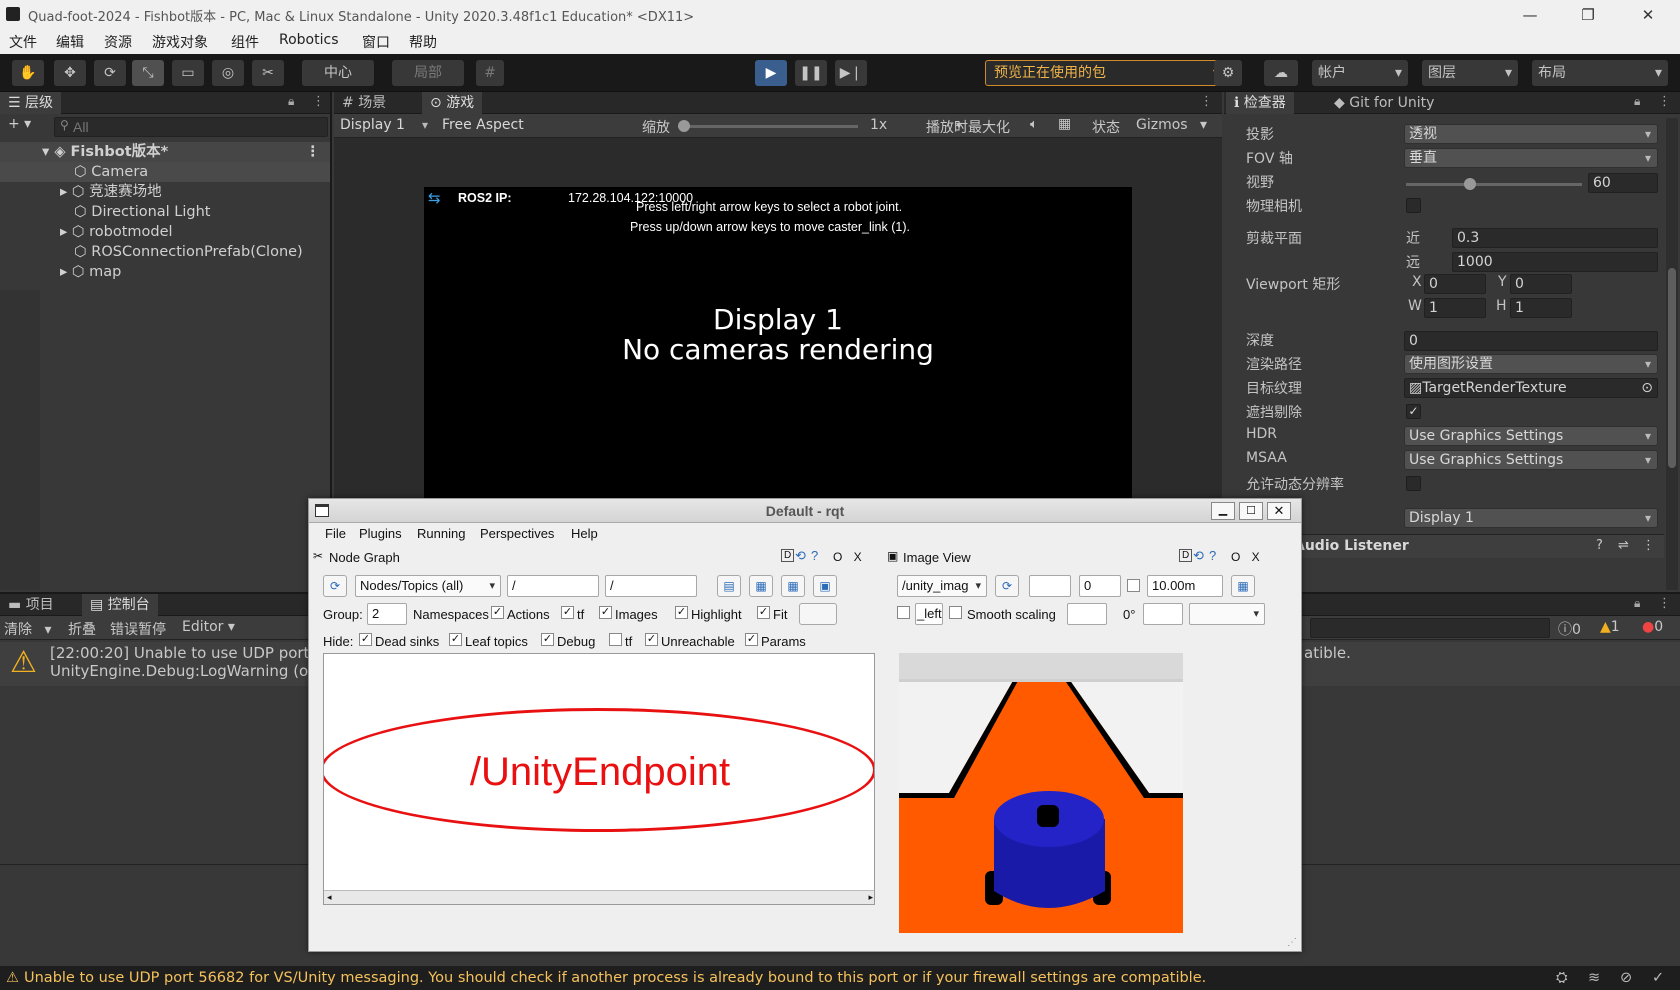  Describe the element at coordinates (148, 73) in the screenshot. I see `scale-tool-icon: ⤡` at that location.